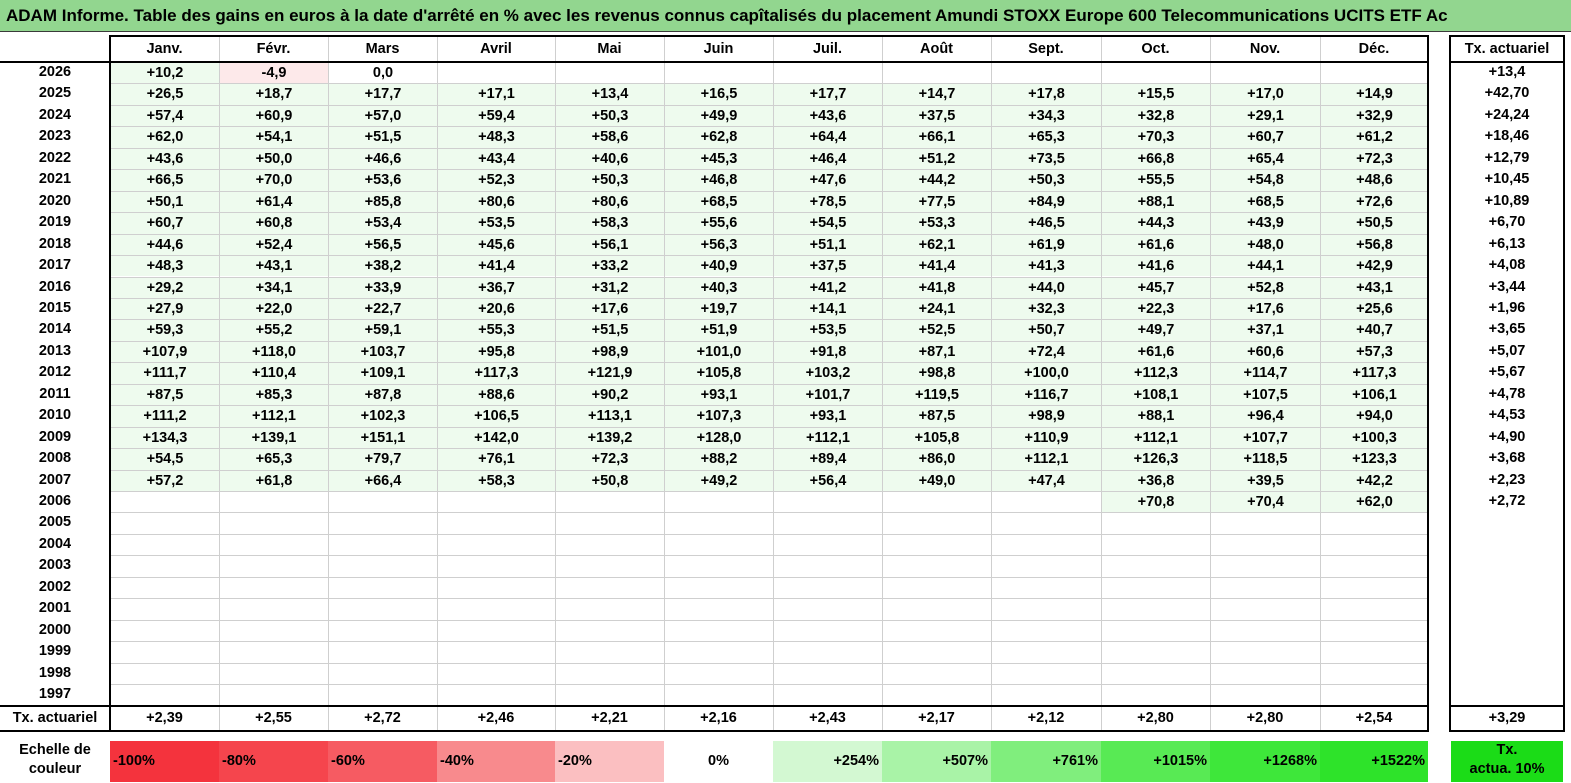 This screenshot has height=783, width=1571. I want to click on row-year: 2007, so click(55, 479).